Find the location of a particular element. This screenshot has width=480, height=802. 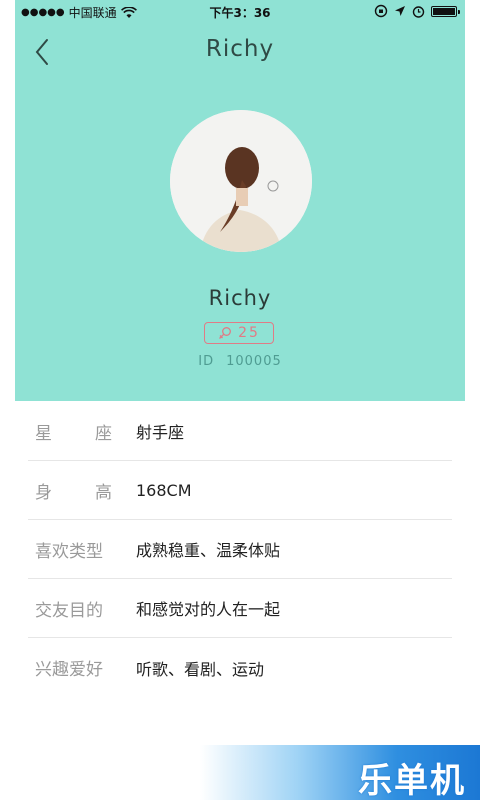

status-right is located at coordinates (417, 11).